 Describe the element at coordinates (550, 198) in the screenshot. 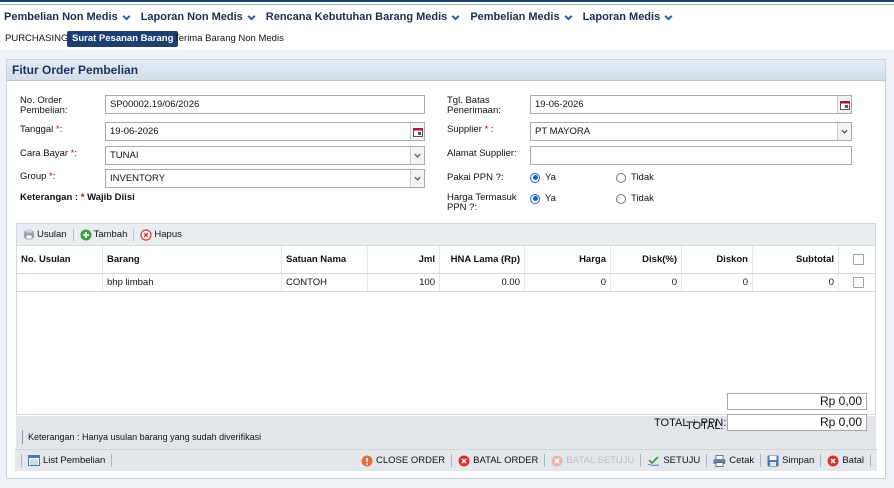

I see `radio-label: Ya` at that location.